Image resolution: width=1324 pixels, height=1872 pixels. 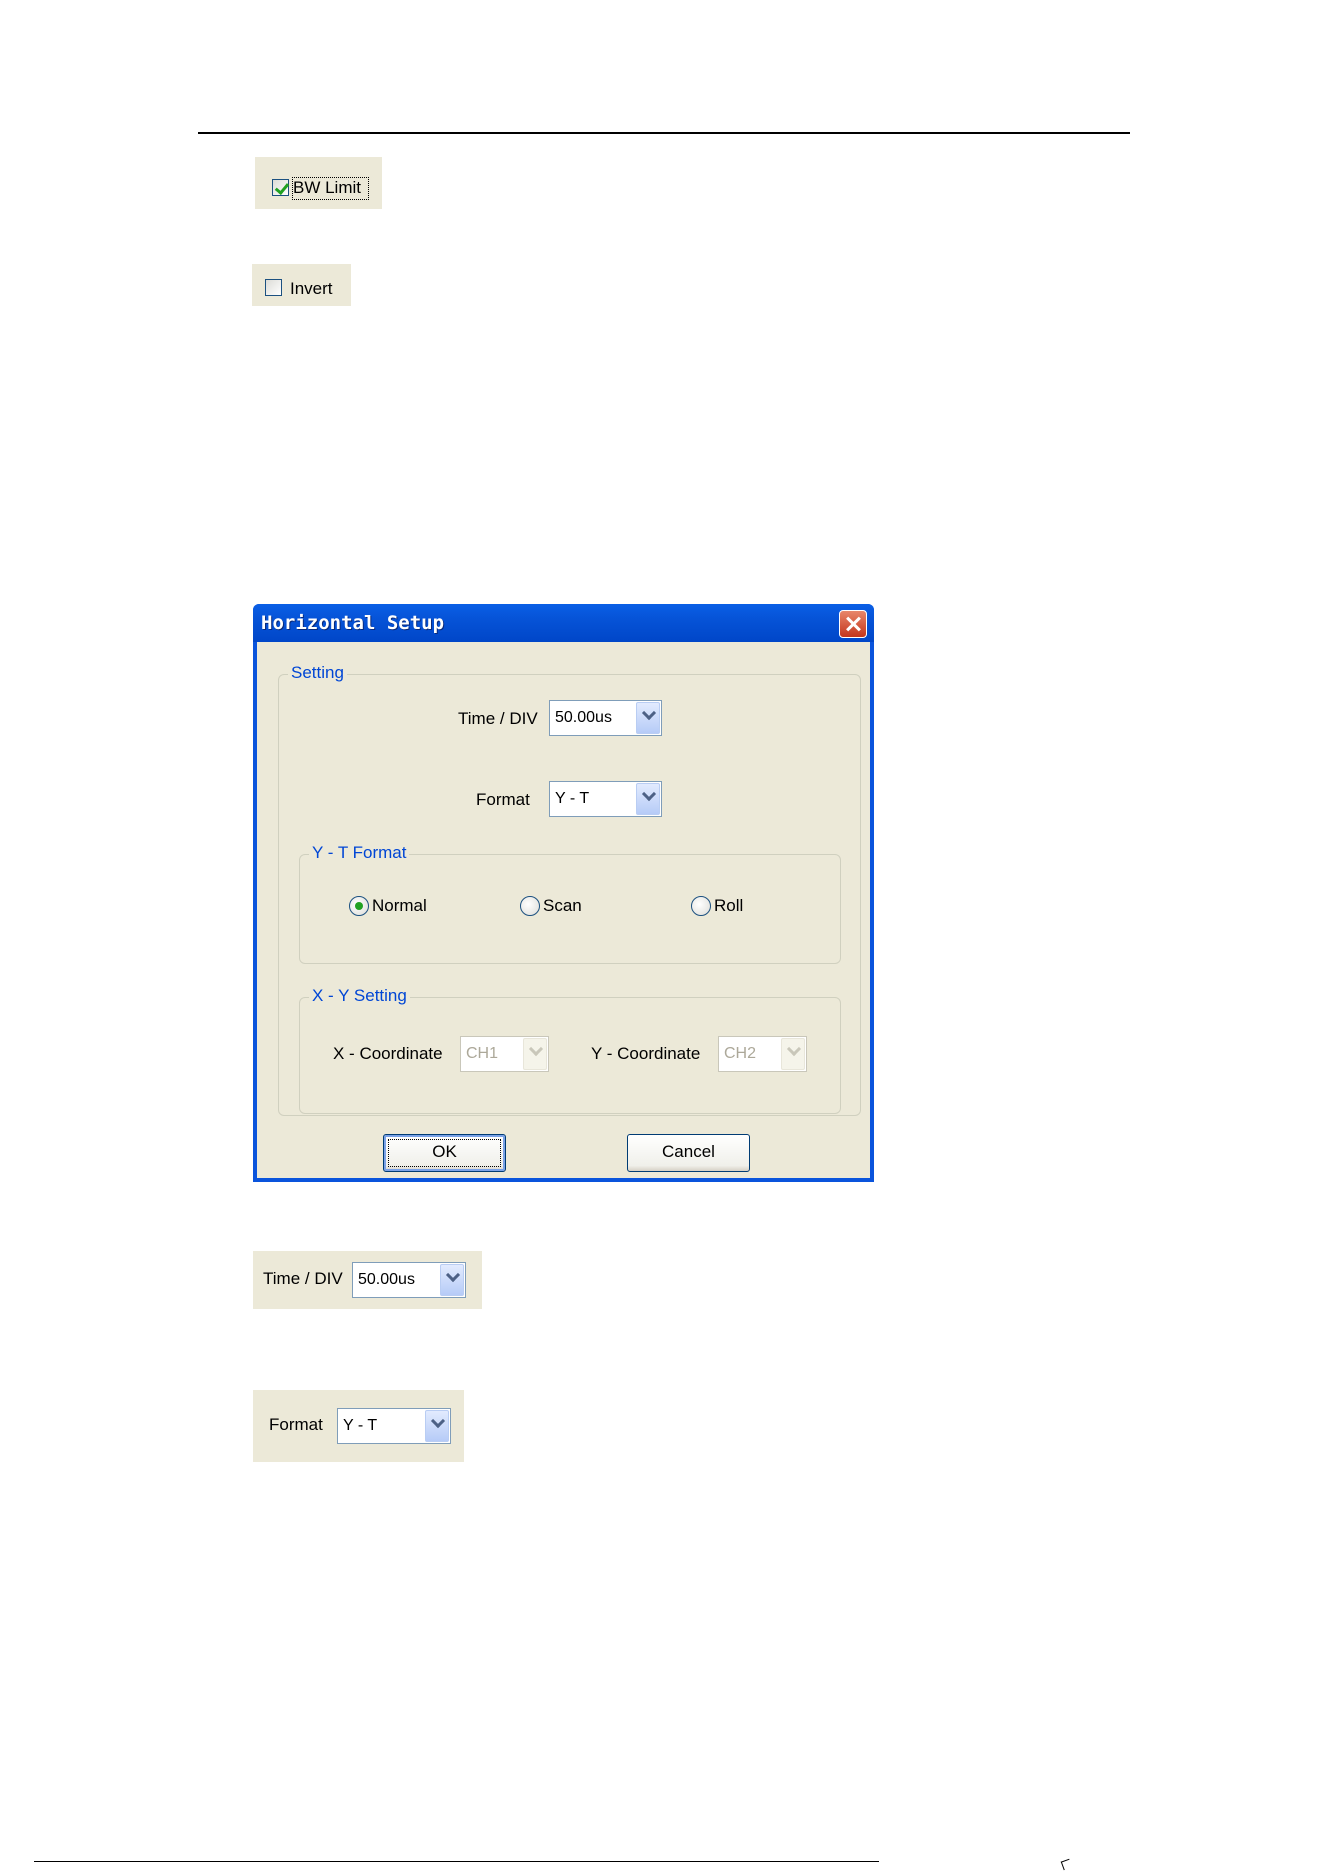 I want to click on roll-label: Roll, so click(x=729, y=905).